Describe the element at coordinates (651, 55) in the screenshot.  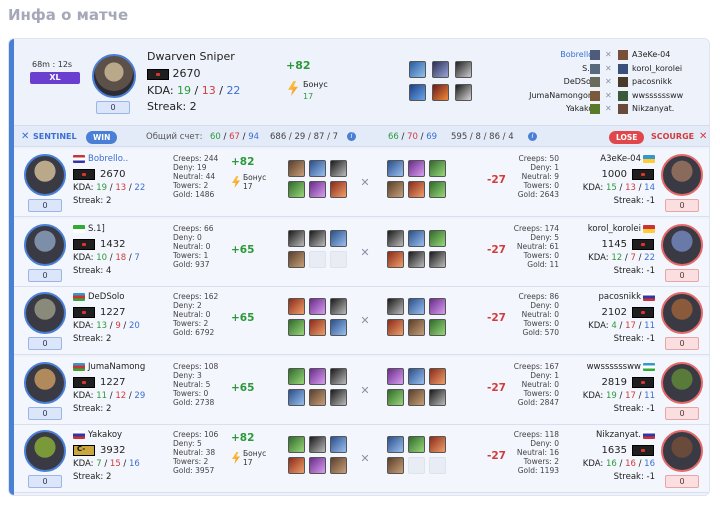
I see `mini-right-player: A3eKe-04` at that location.